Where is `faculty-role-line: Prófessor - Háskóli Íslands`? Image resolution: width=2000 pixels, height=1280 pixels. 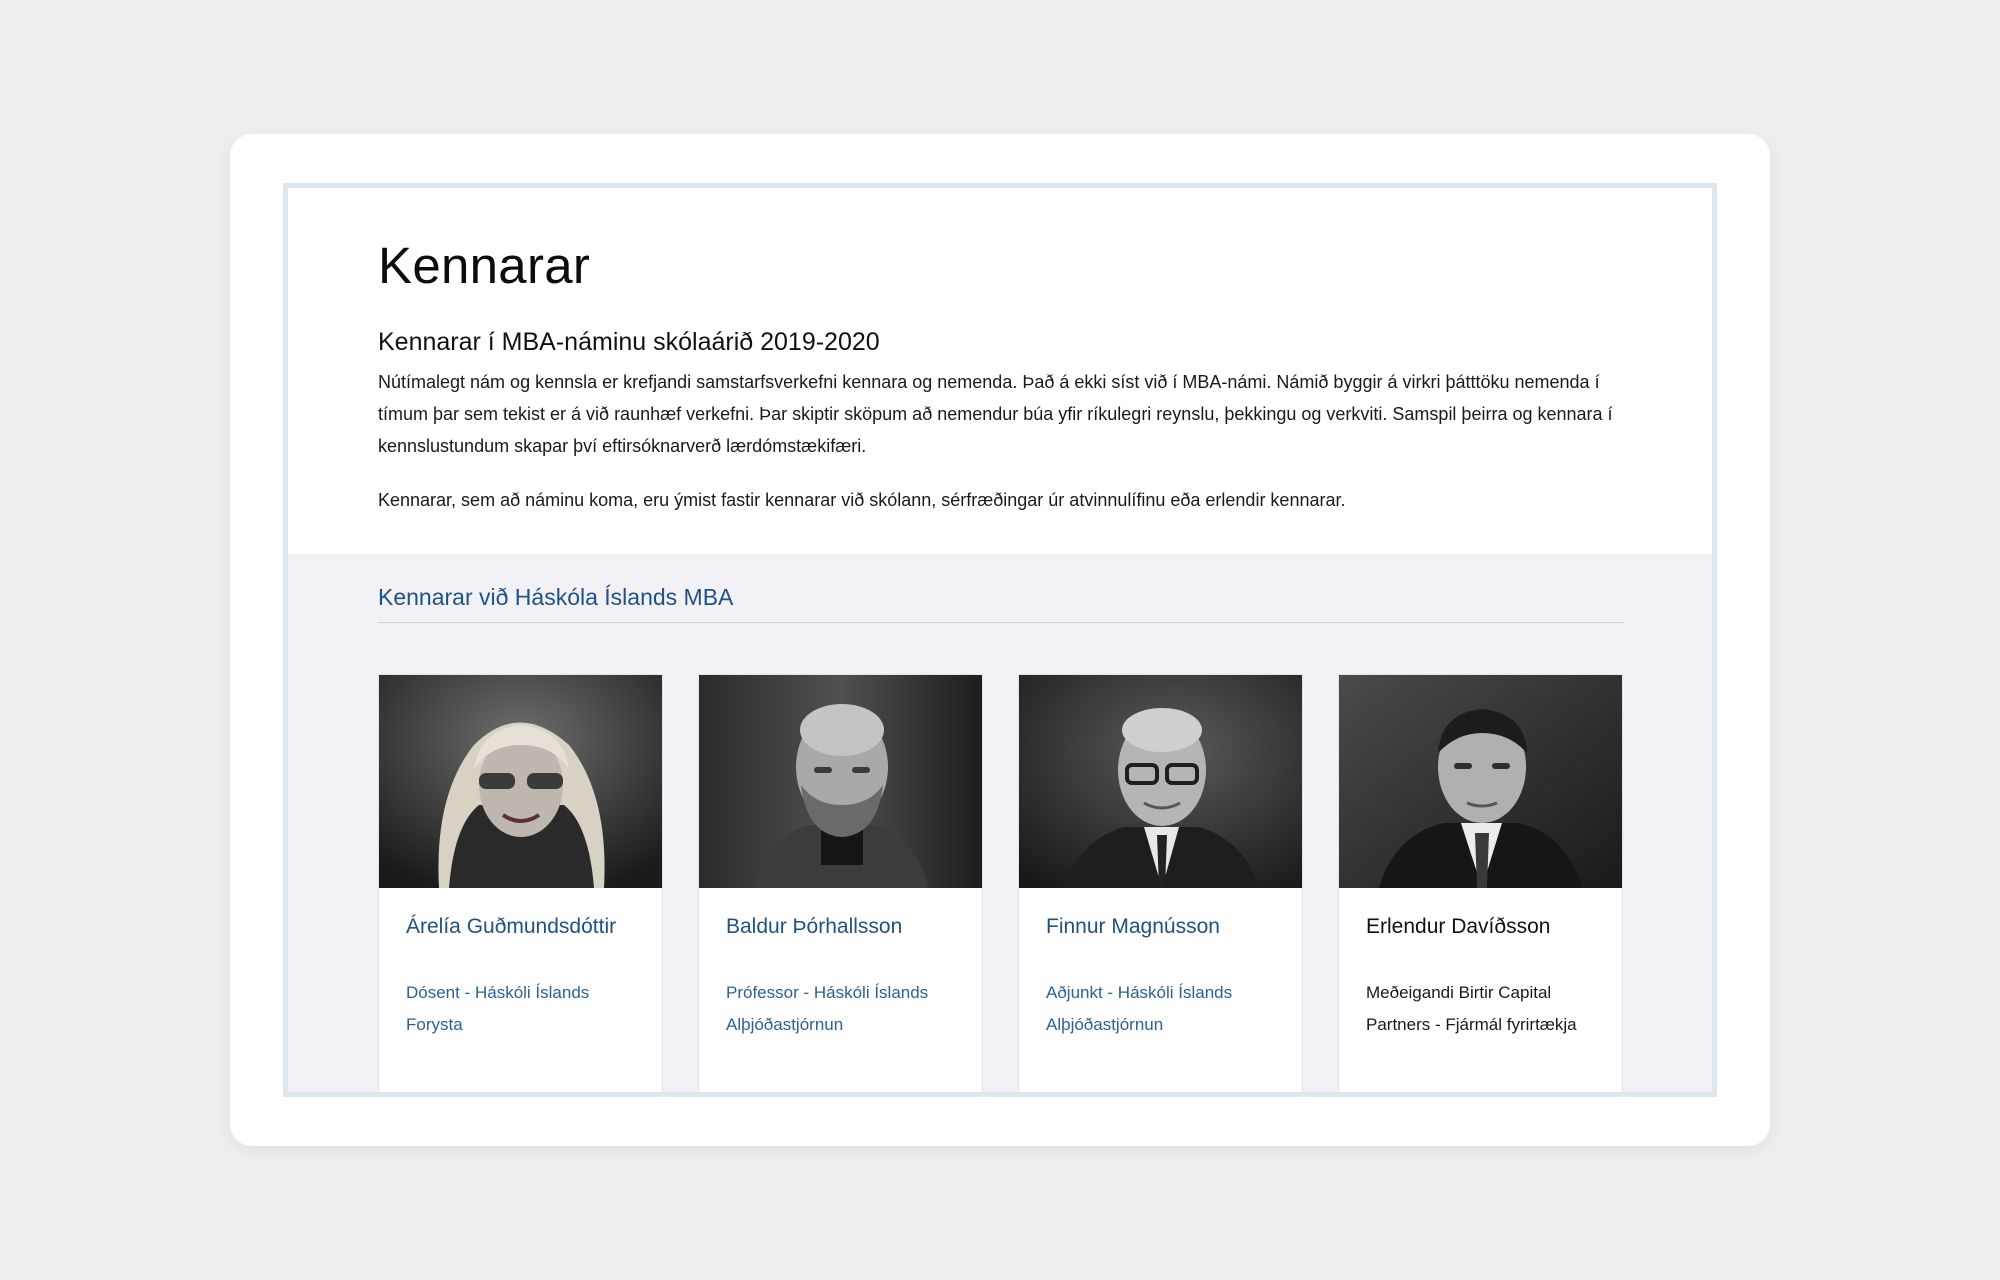 faculty-role-line: Prófessor - Háskóli Íslands is located at coordinates (827, 992).